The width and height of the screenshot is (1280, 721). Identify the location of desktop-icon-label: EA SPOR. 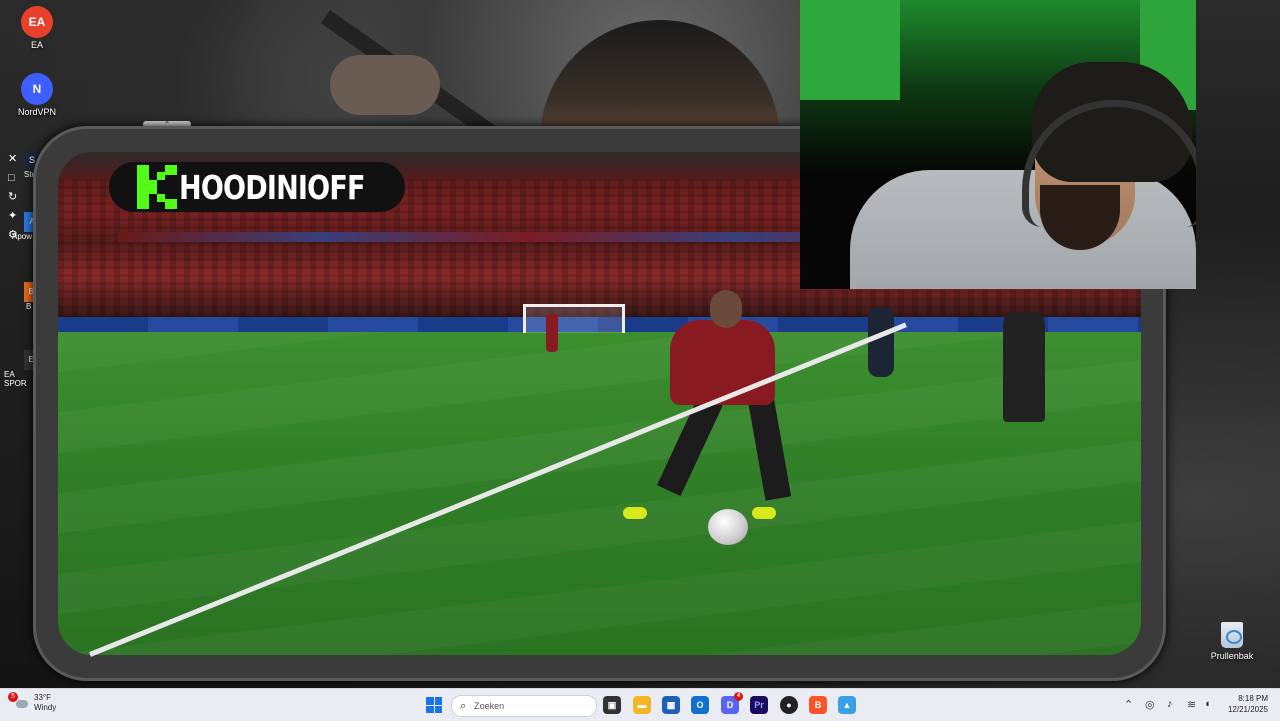
(15, 379).